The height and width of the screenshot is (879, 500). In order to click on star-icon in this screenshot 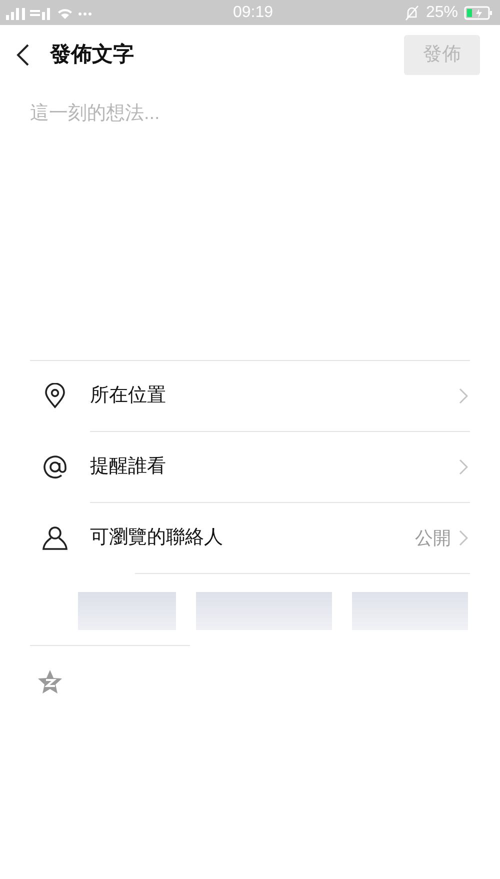, I will do `click(50, 682)`.